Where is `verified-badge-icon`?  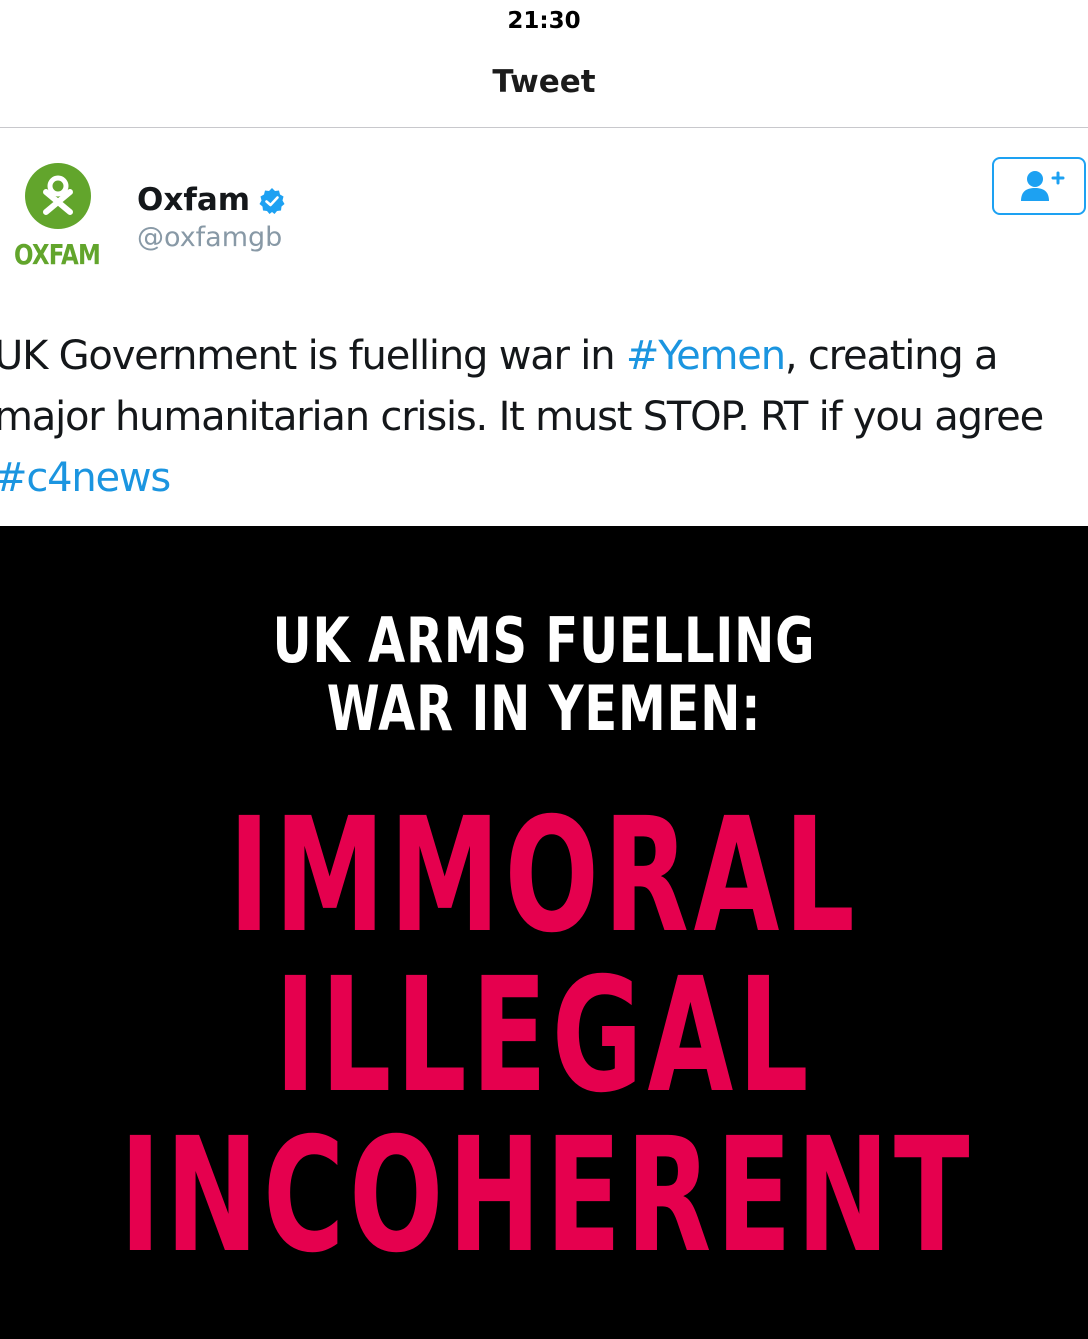
verified-badge-icon is located at coordinates (272, 201).